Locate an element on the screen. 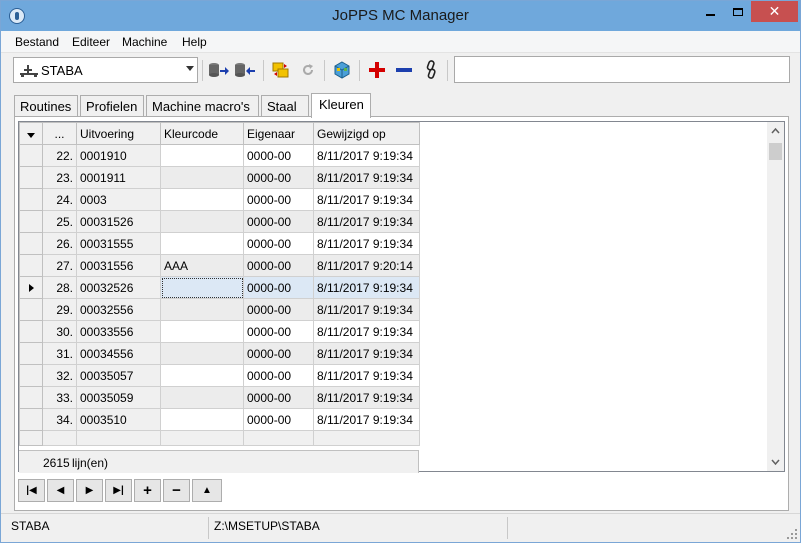 This screenshot has width=801, height=543. table-row: 33. 00035059 0000-00 8/11/2017 9:19:34 is located at coordinates (219, 397).